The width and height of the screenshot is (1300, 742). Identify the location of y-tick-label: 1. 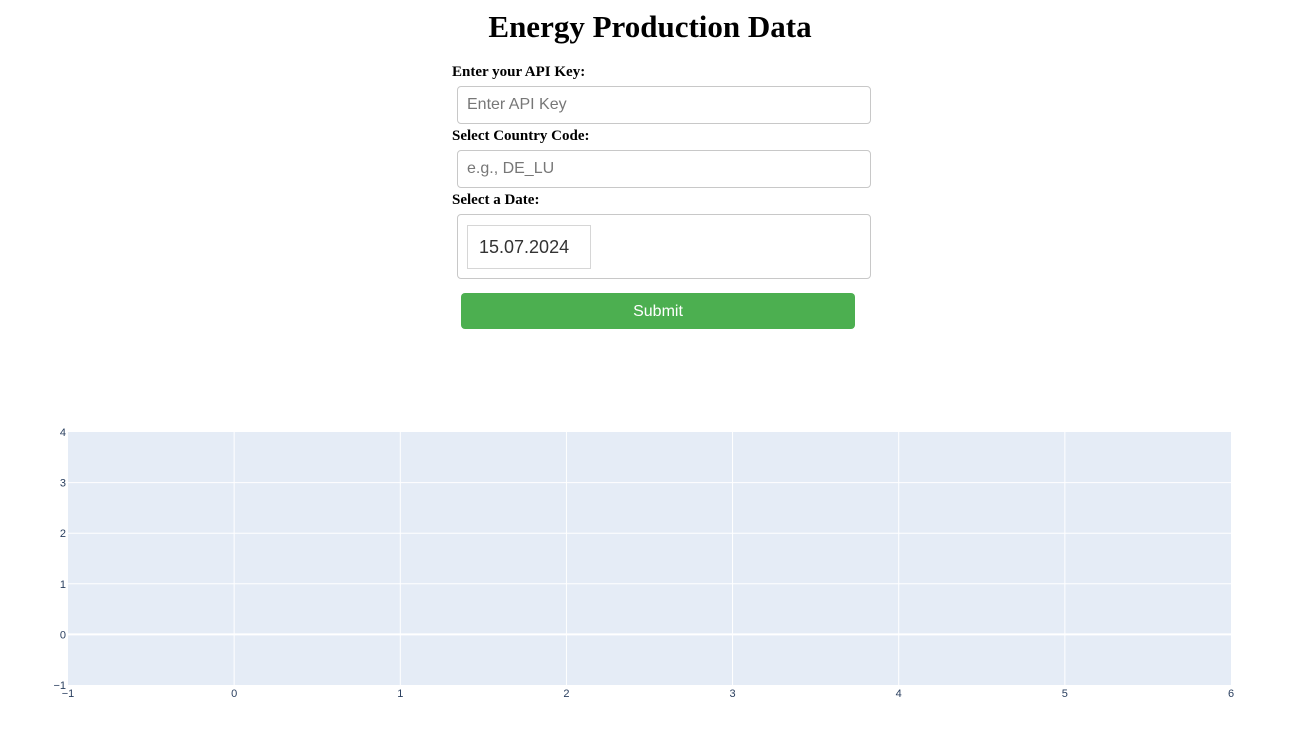
(63, 585).